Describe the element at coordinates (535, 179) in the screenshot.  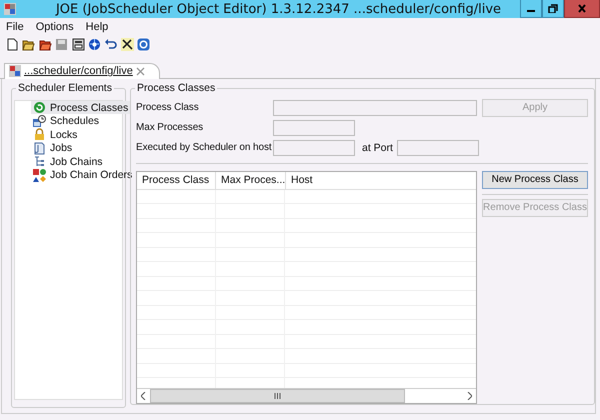
I see `action-button: New Process Class` at that location.